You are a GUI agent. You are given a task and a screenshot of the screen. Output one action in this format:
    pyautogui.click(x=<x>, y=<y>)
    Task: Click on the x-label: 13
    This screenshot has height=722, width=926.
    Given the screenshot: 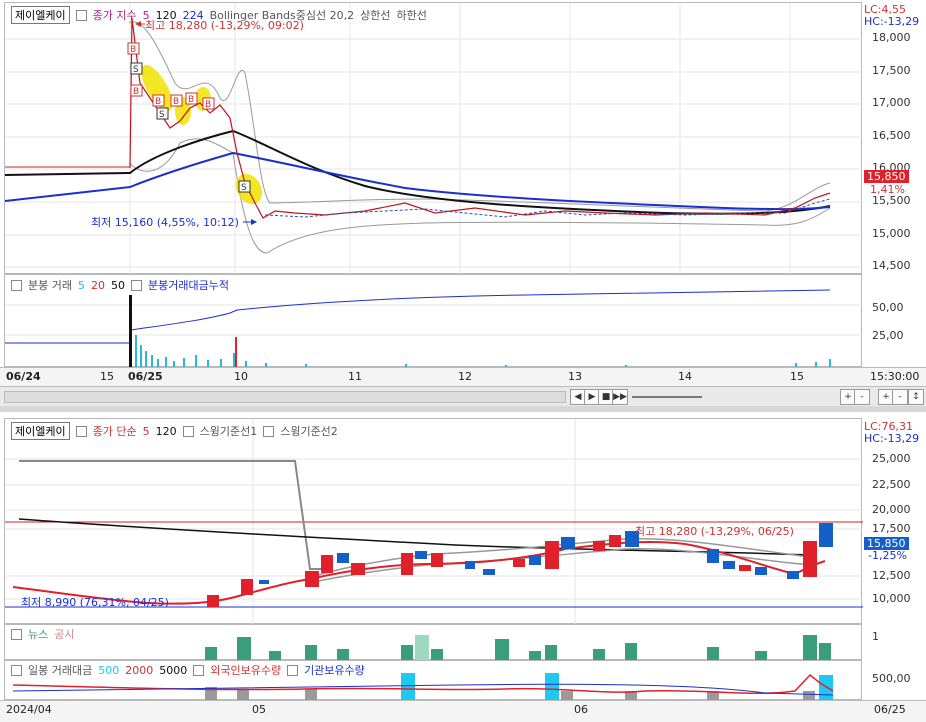 What is the action you would take?
    pyautogui.click(x=575, y=376)
    